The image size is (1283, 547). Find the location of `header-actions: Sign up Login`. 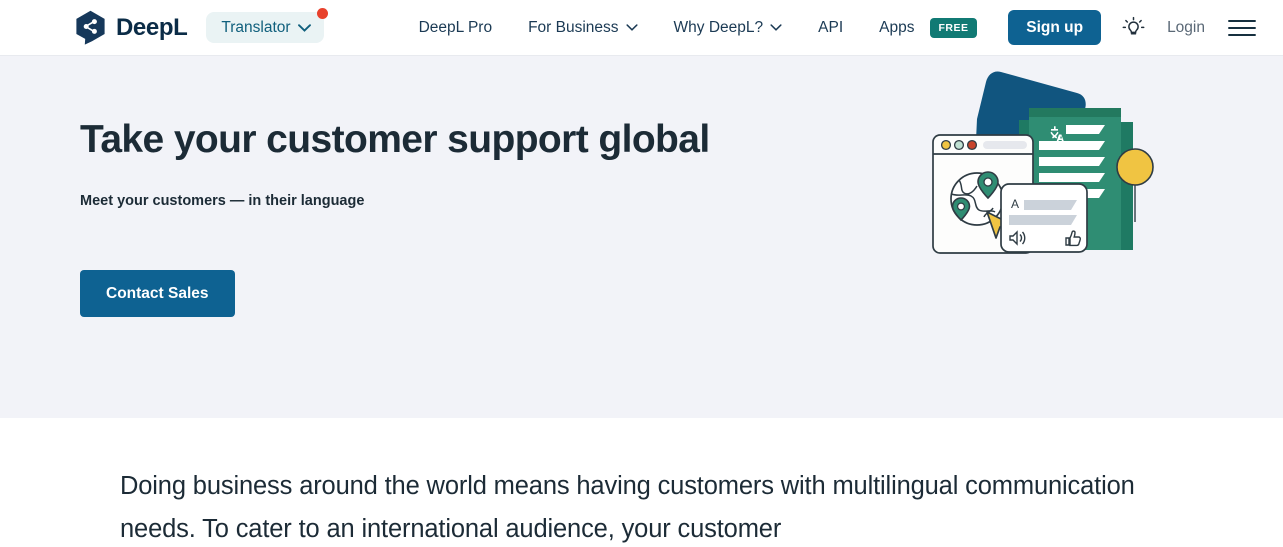

header-actions: Sign up Login is located at coordinates (1132, 28).